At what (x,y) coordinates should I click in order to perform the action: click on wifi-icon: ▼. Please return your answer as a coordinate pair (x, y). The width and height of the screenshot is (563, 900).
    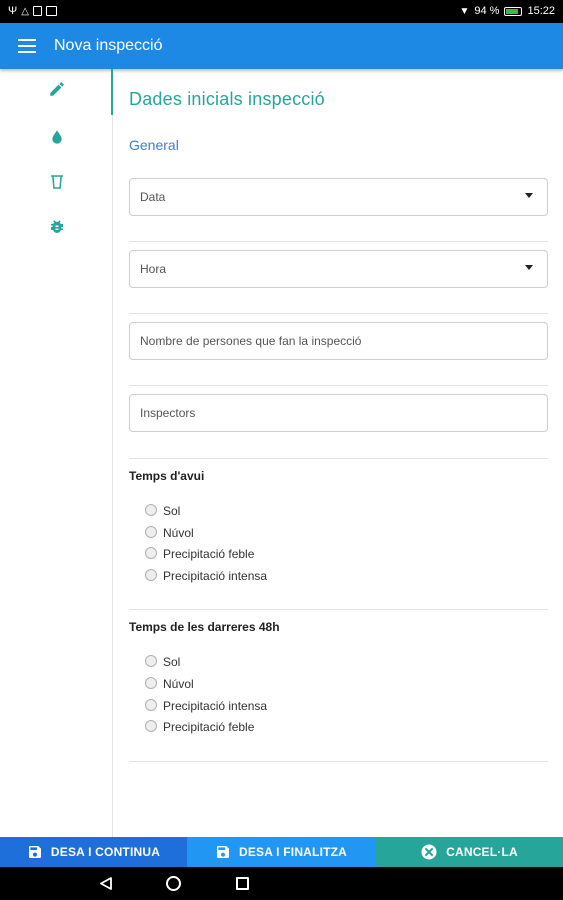
    Looking at the image, I should click on (464, 11).